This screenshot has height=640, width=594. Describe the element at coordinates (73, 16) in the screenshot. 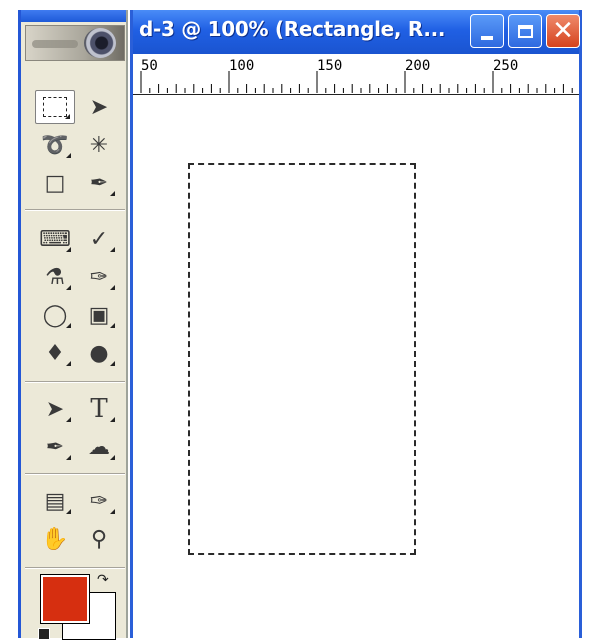

I see `palette-title-bar` at that location.